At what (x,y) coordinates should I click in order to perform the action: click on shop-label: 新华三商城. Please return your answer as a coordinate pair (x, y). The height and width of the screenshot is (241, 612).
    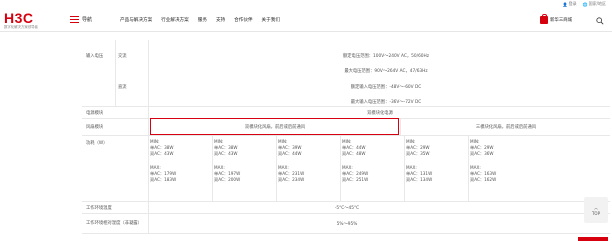
    Looking at the image, I should click on (561, 20).